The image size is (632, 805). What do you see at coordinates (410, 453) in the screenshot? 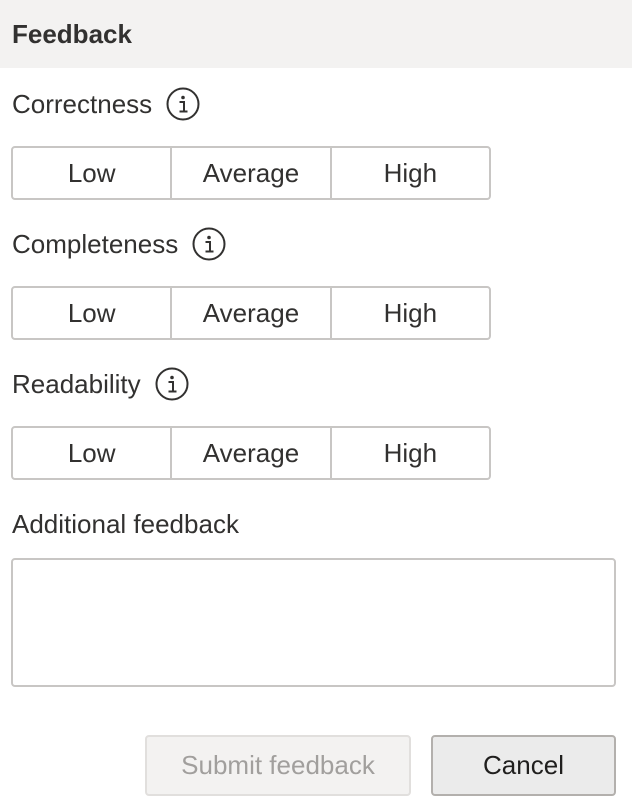
I see `readability-high-button: High` at bounding box center [410, 453].